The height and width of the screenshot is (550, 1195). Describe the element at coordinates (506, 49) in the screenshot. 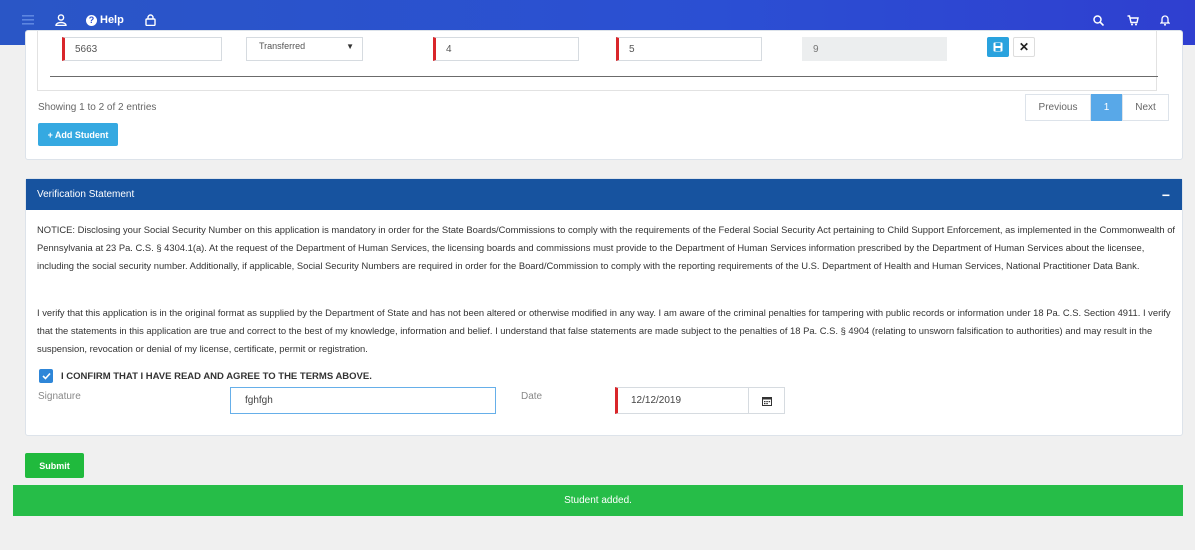

I see `student-field-3: 4` at that location.